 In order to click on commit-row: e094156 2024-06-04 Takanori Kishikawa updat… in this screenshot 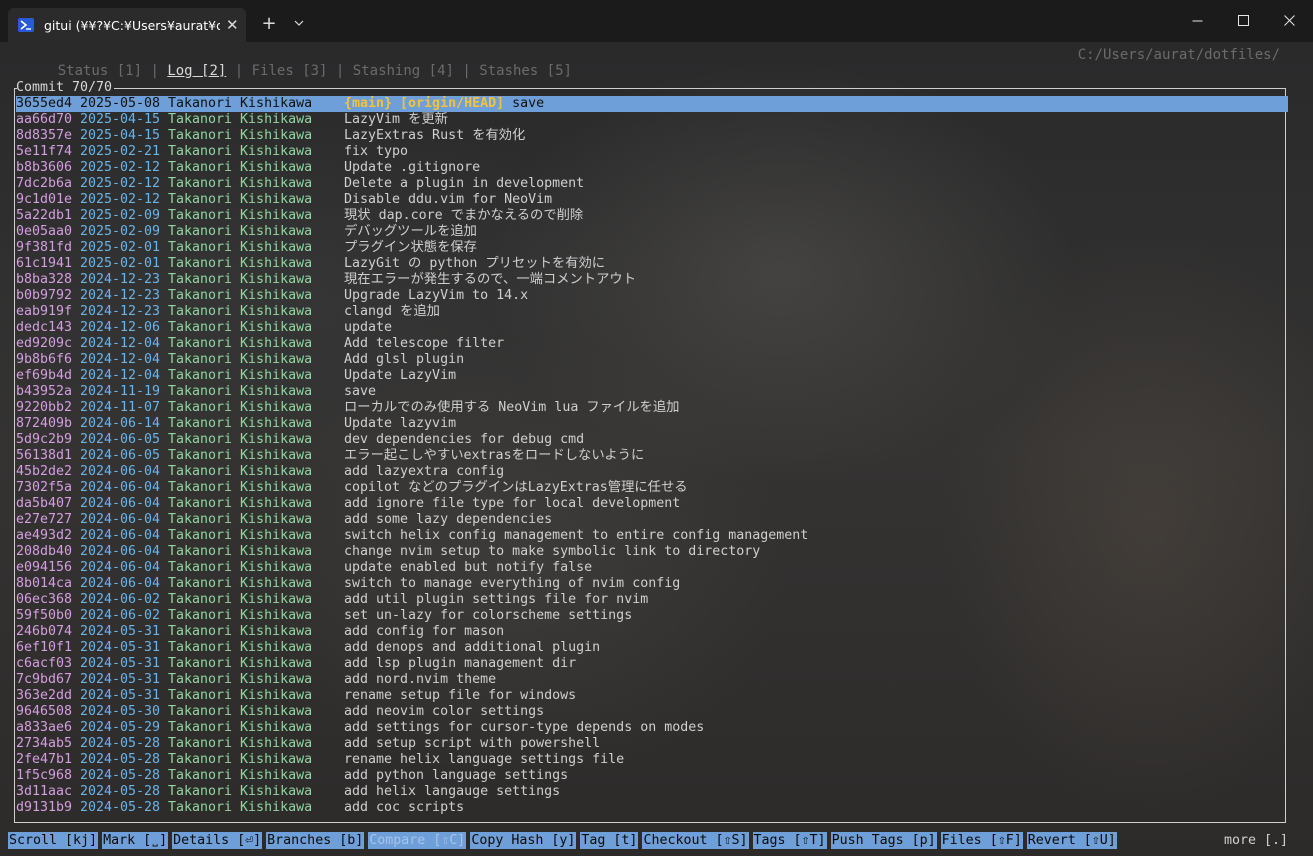, I will do `click(652, 568)`.